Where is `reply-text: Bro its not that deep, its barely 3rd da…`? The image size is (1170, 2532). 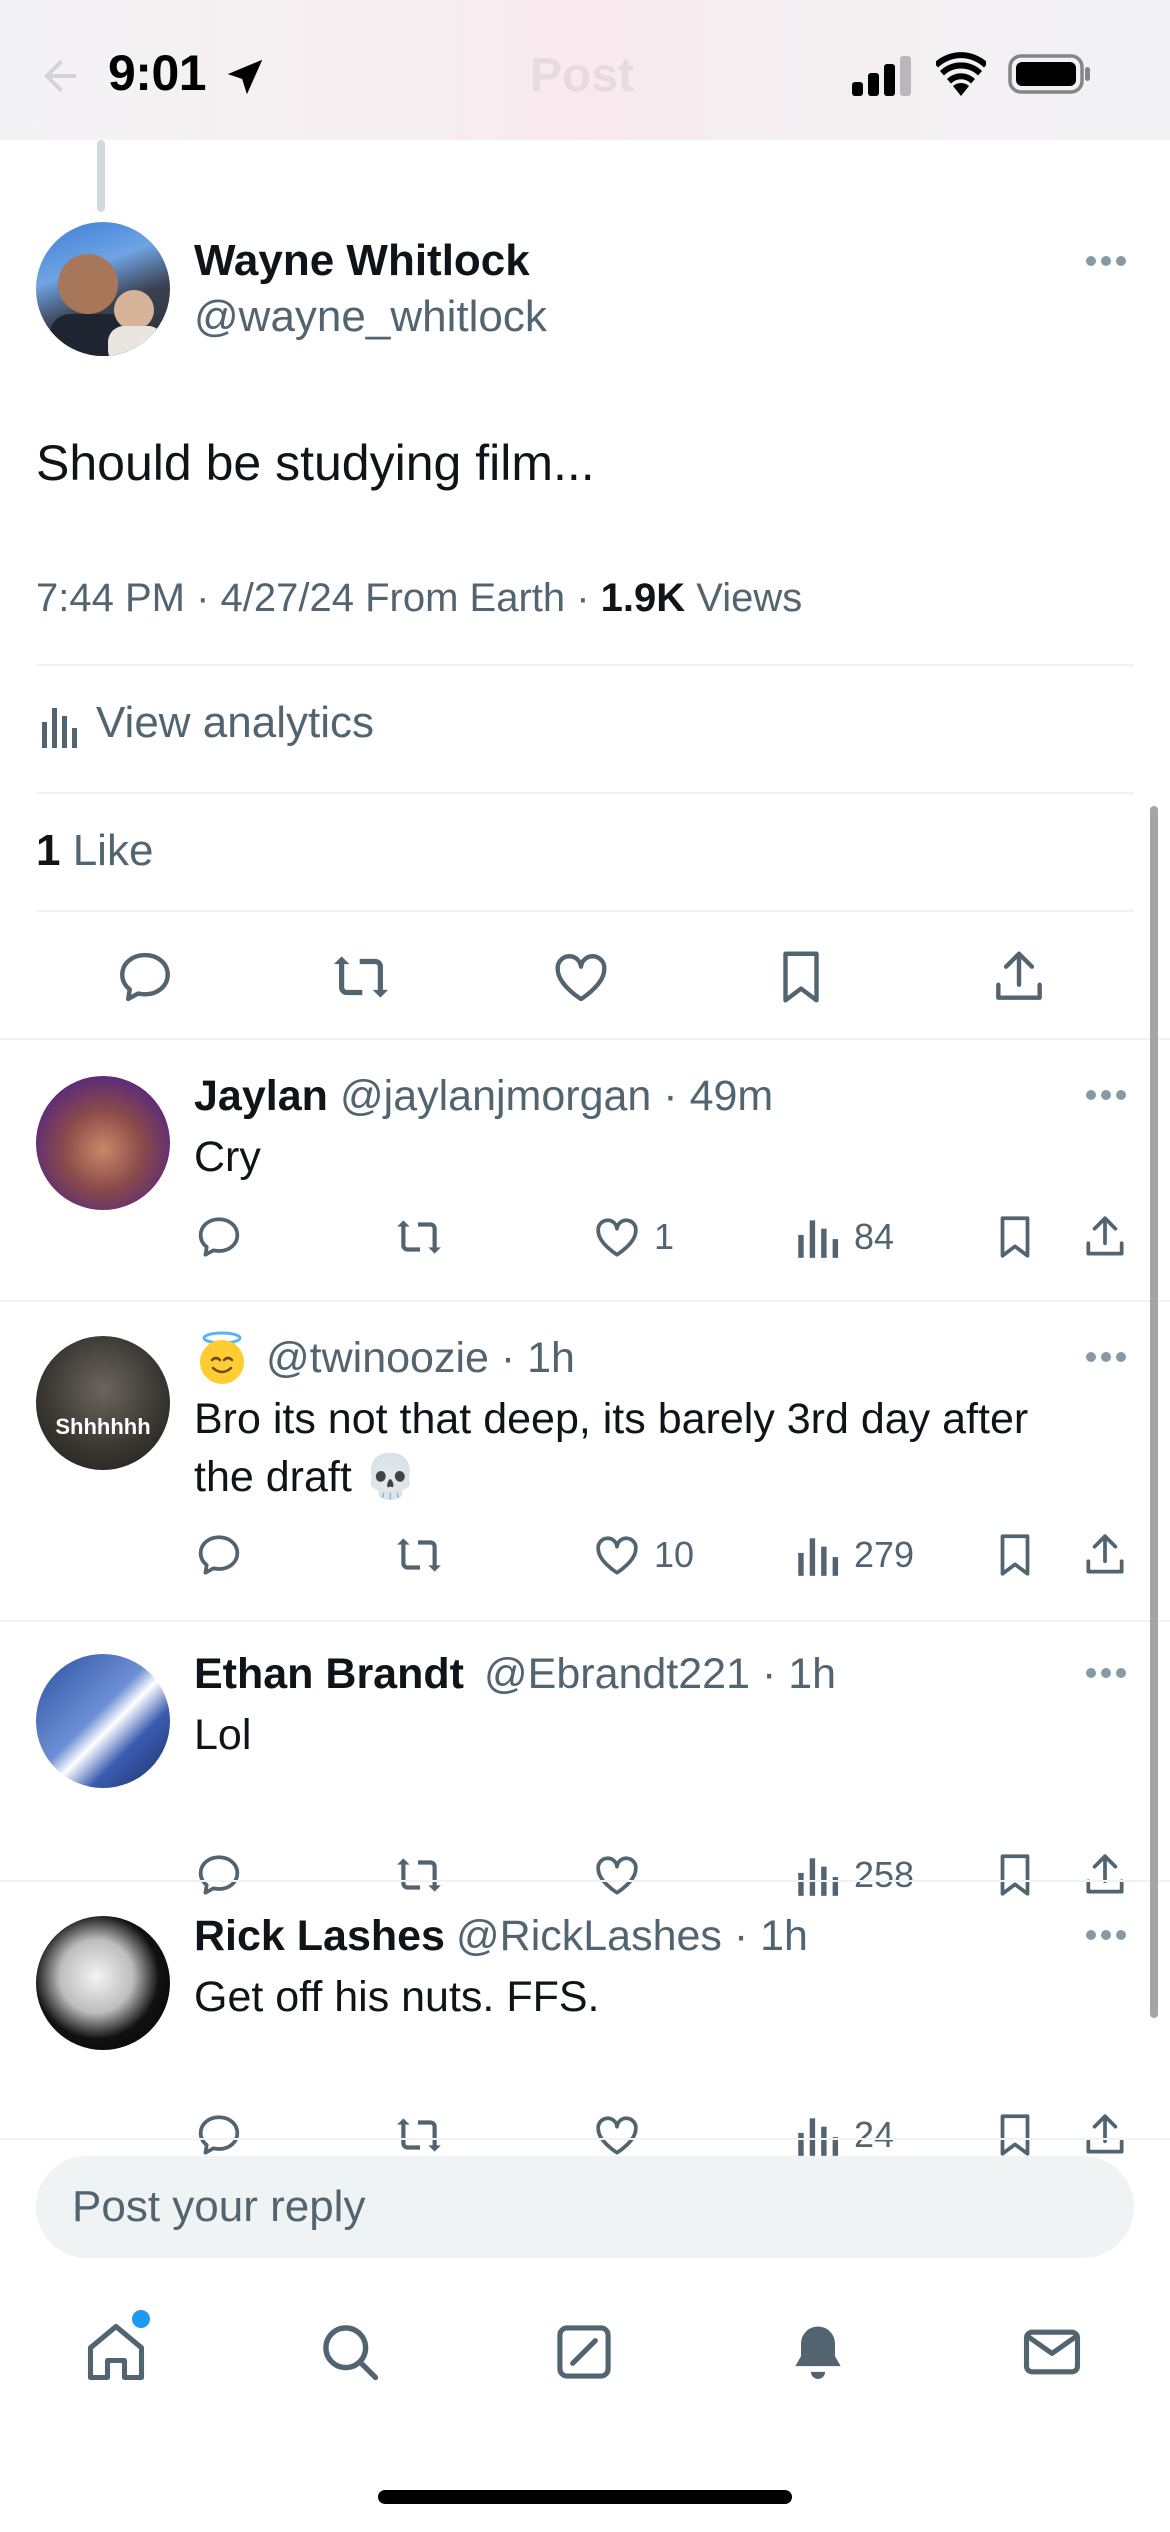 reply-text: Bro its not that deep, its barely 3rd da… is located at coordinates (611, 1448).